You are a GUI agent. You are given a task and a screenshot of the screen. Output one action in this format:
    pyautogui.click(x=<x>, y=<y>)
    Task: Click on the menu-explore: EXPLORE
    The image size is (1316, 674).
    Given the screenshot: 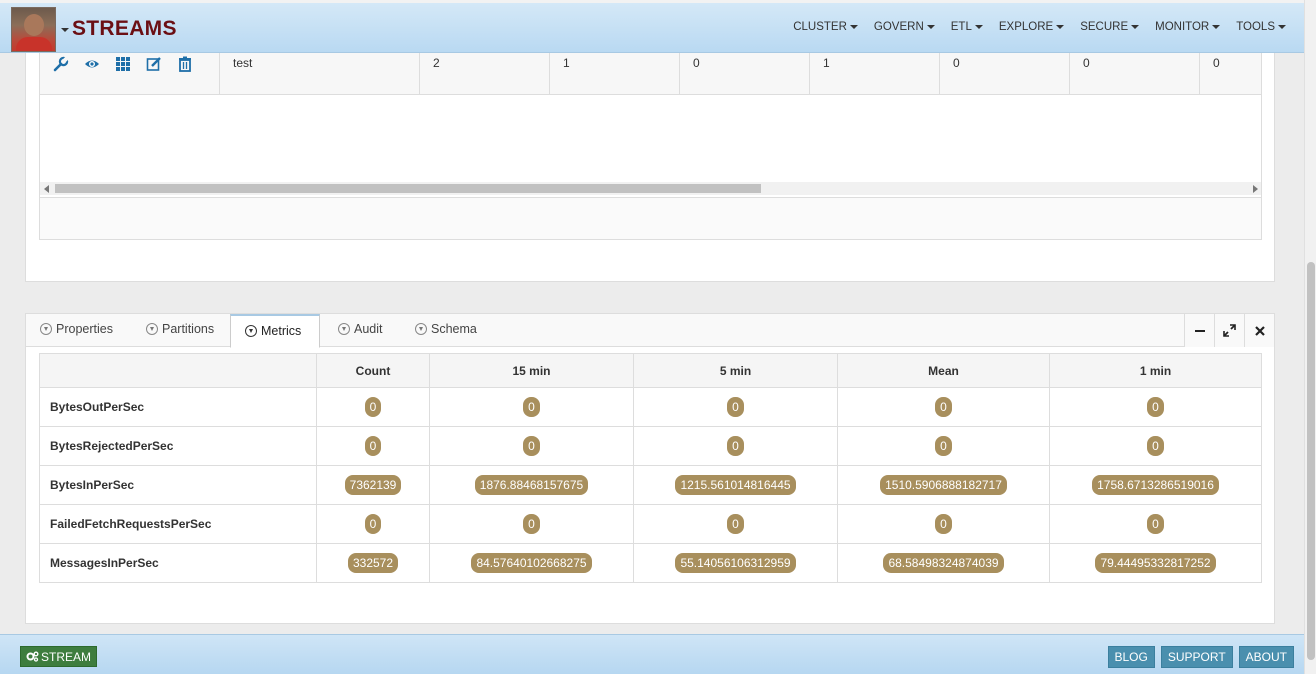 What is the action you would take?
    pyautogui.click(x=1031, y=27)
    